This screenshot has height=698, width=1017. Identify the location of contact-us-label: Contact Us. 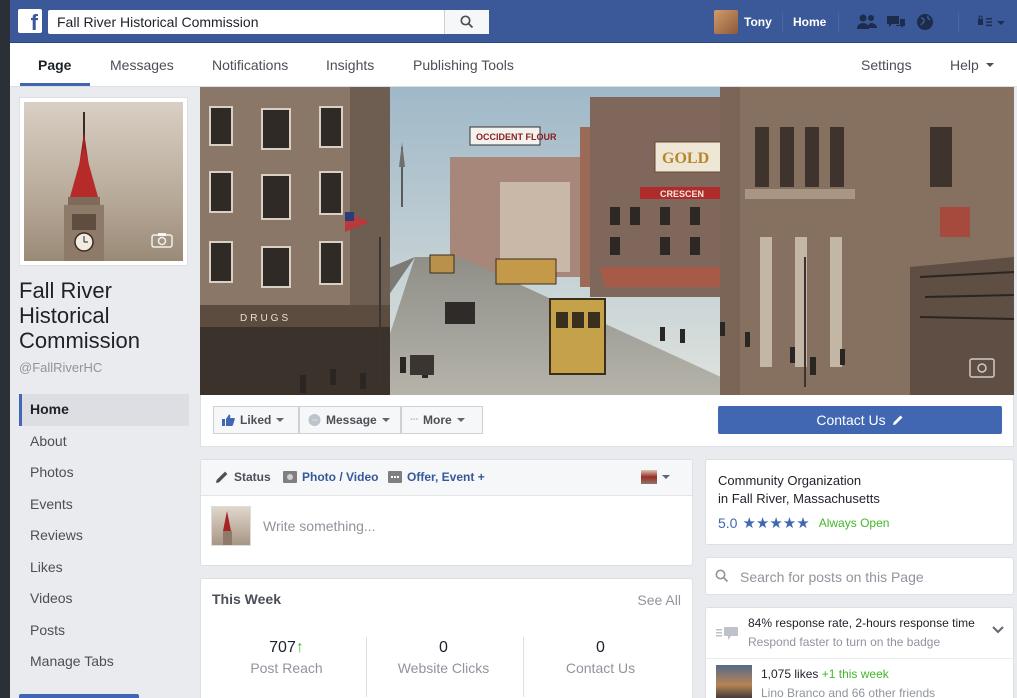
(851, 420).